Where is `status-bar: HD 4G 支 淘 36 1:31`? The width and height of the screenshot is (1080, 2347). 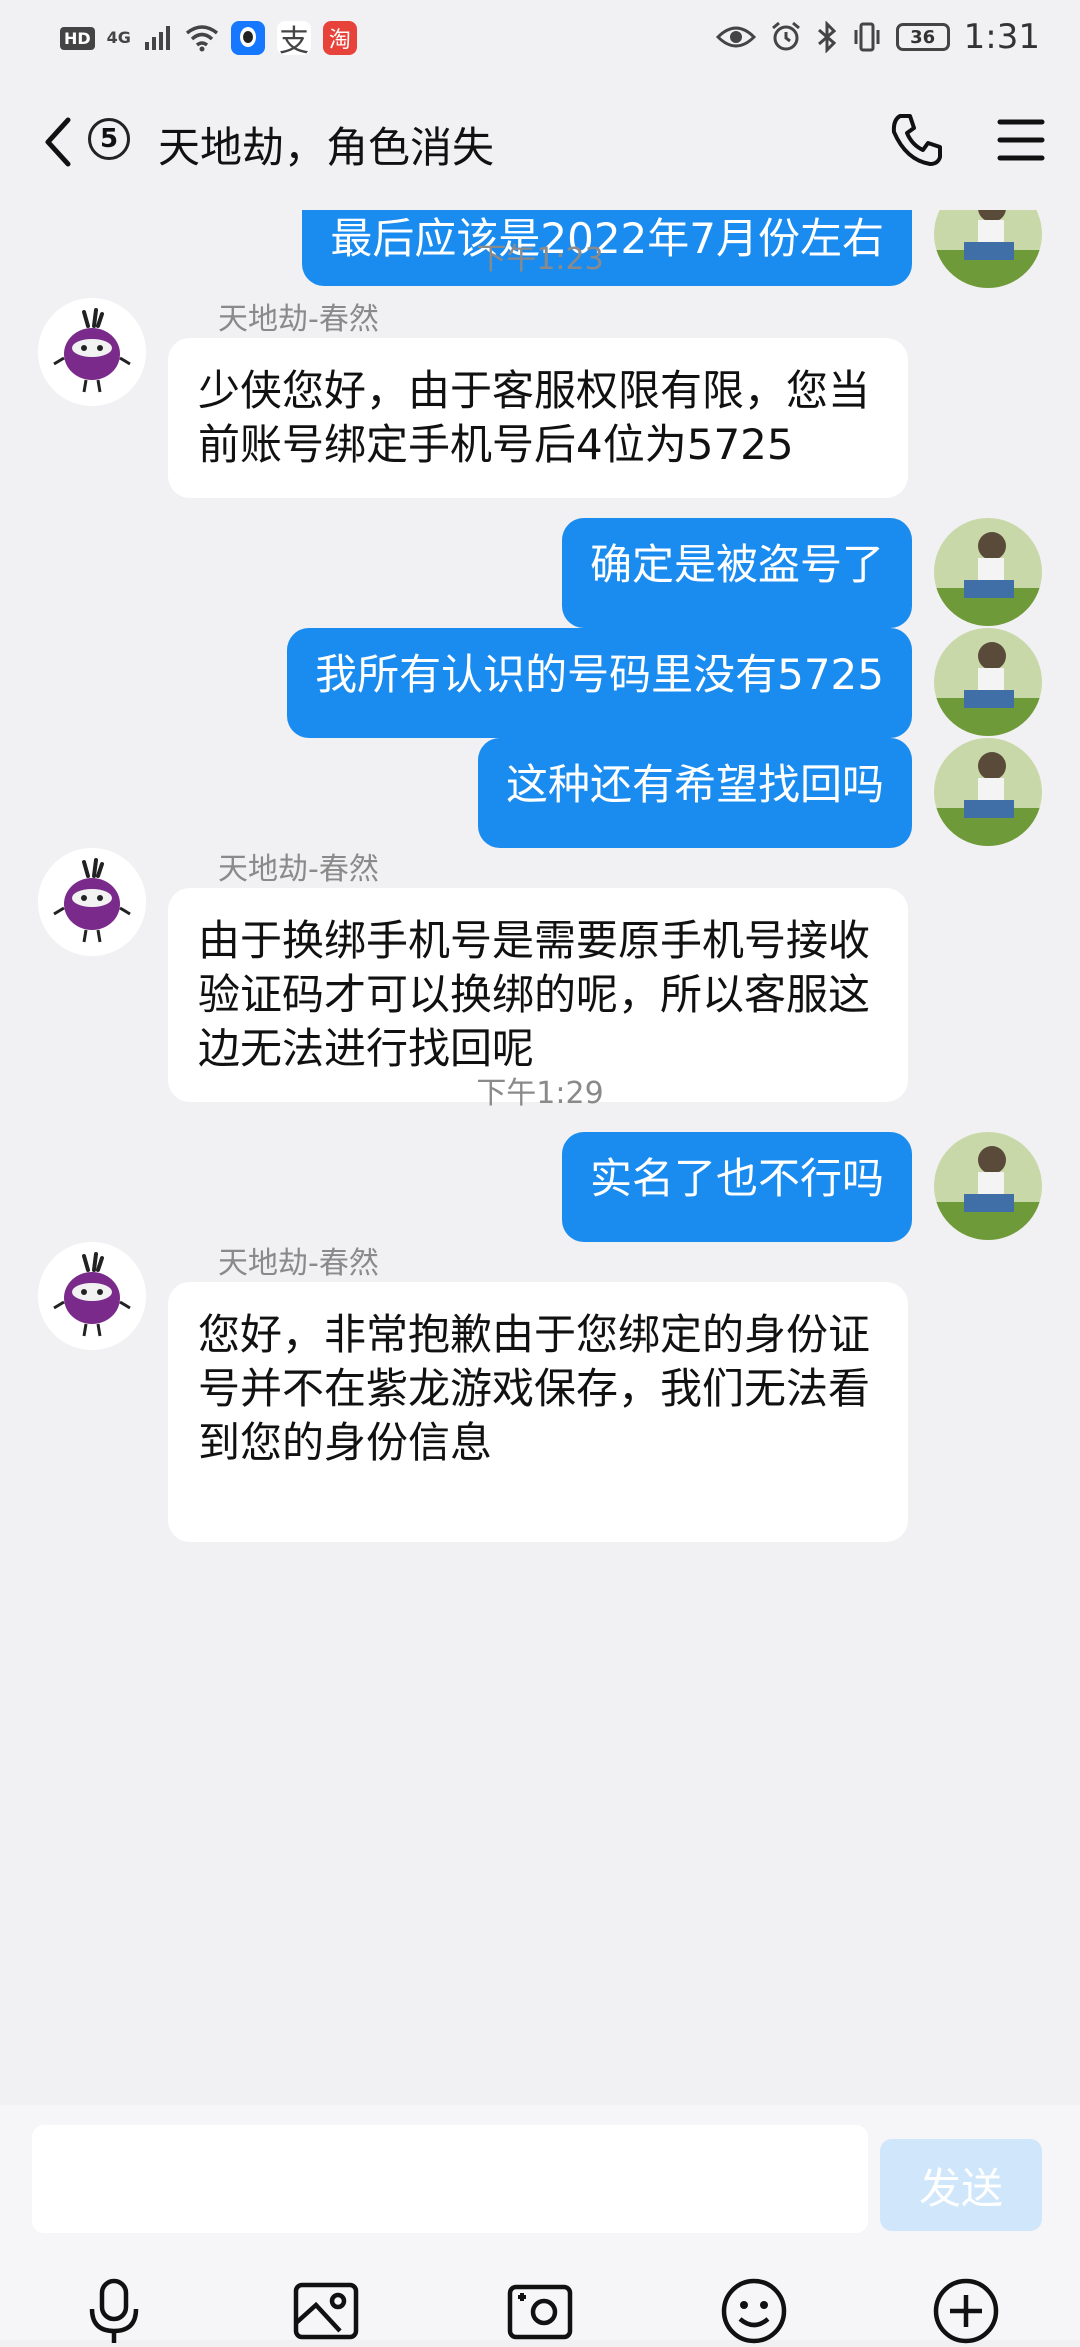
status-bar: HD 4G 支 淘 36 1:31 is located at coordinates (540, 38).